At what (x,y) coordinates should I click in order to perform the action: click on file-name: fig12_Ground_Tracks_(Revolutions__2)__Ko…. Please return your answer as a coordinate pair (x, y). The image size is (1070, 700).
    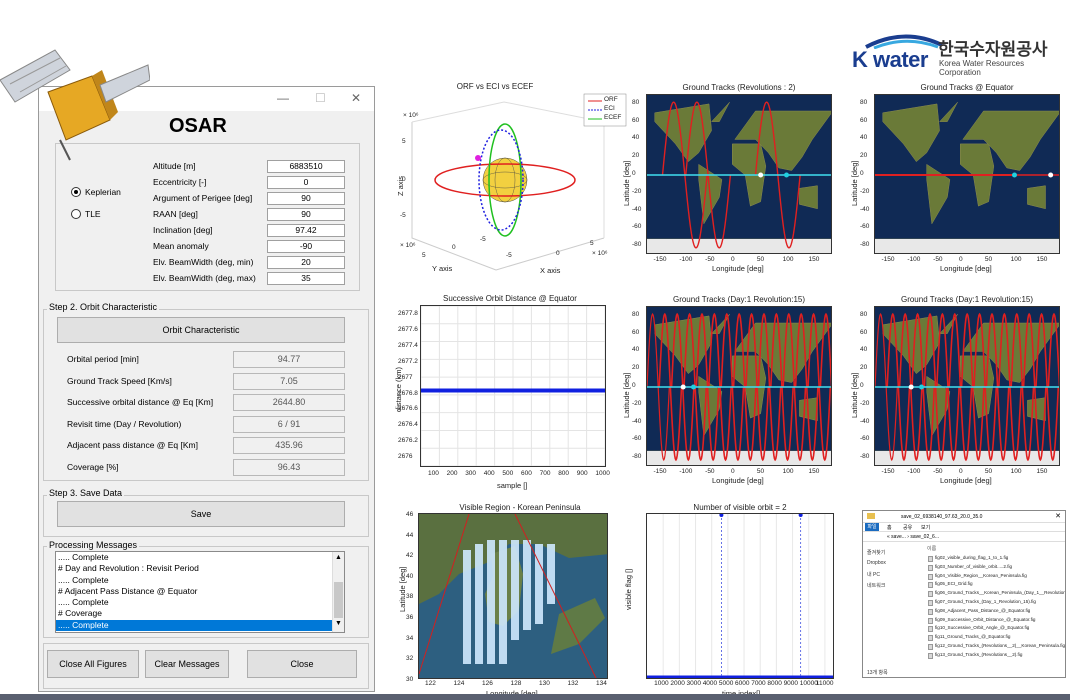
    Looking at the image, I should click on (1000, 645).